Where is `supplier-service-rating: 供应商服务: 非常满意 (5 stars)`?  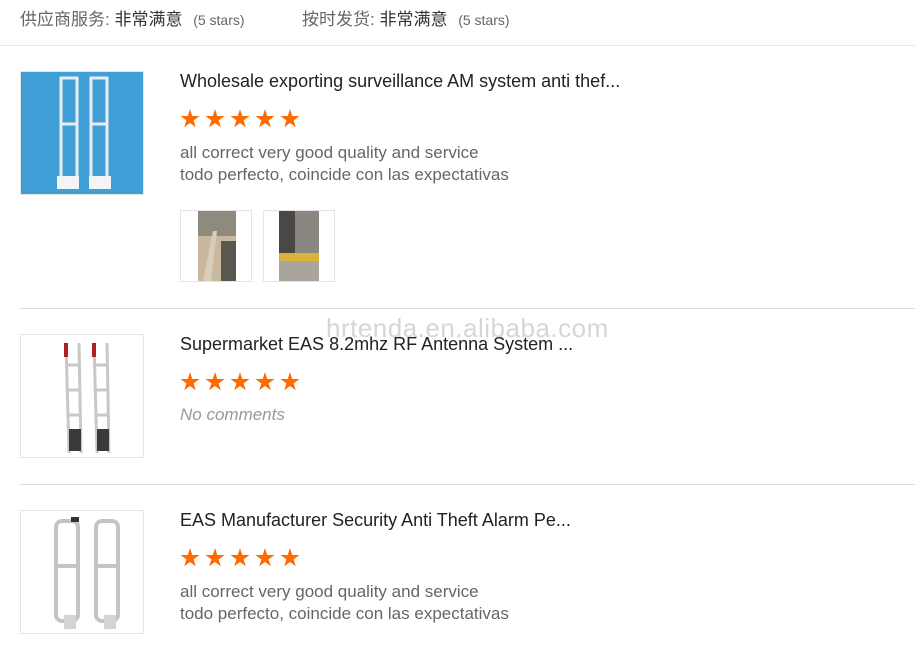 supplier-service-rating: 供应商服务: 非常满意 (5 stars) is located at coordinates (132, 17).